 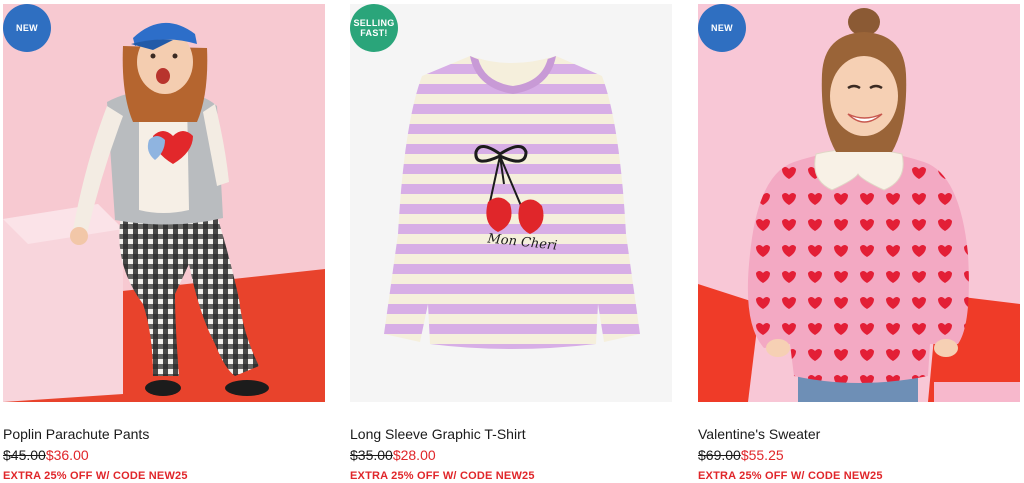 I want to click on original-price: $69.00, so click(x=719, y=455).